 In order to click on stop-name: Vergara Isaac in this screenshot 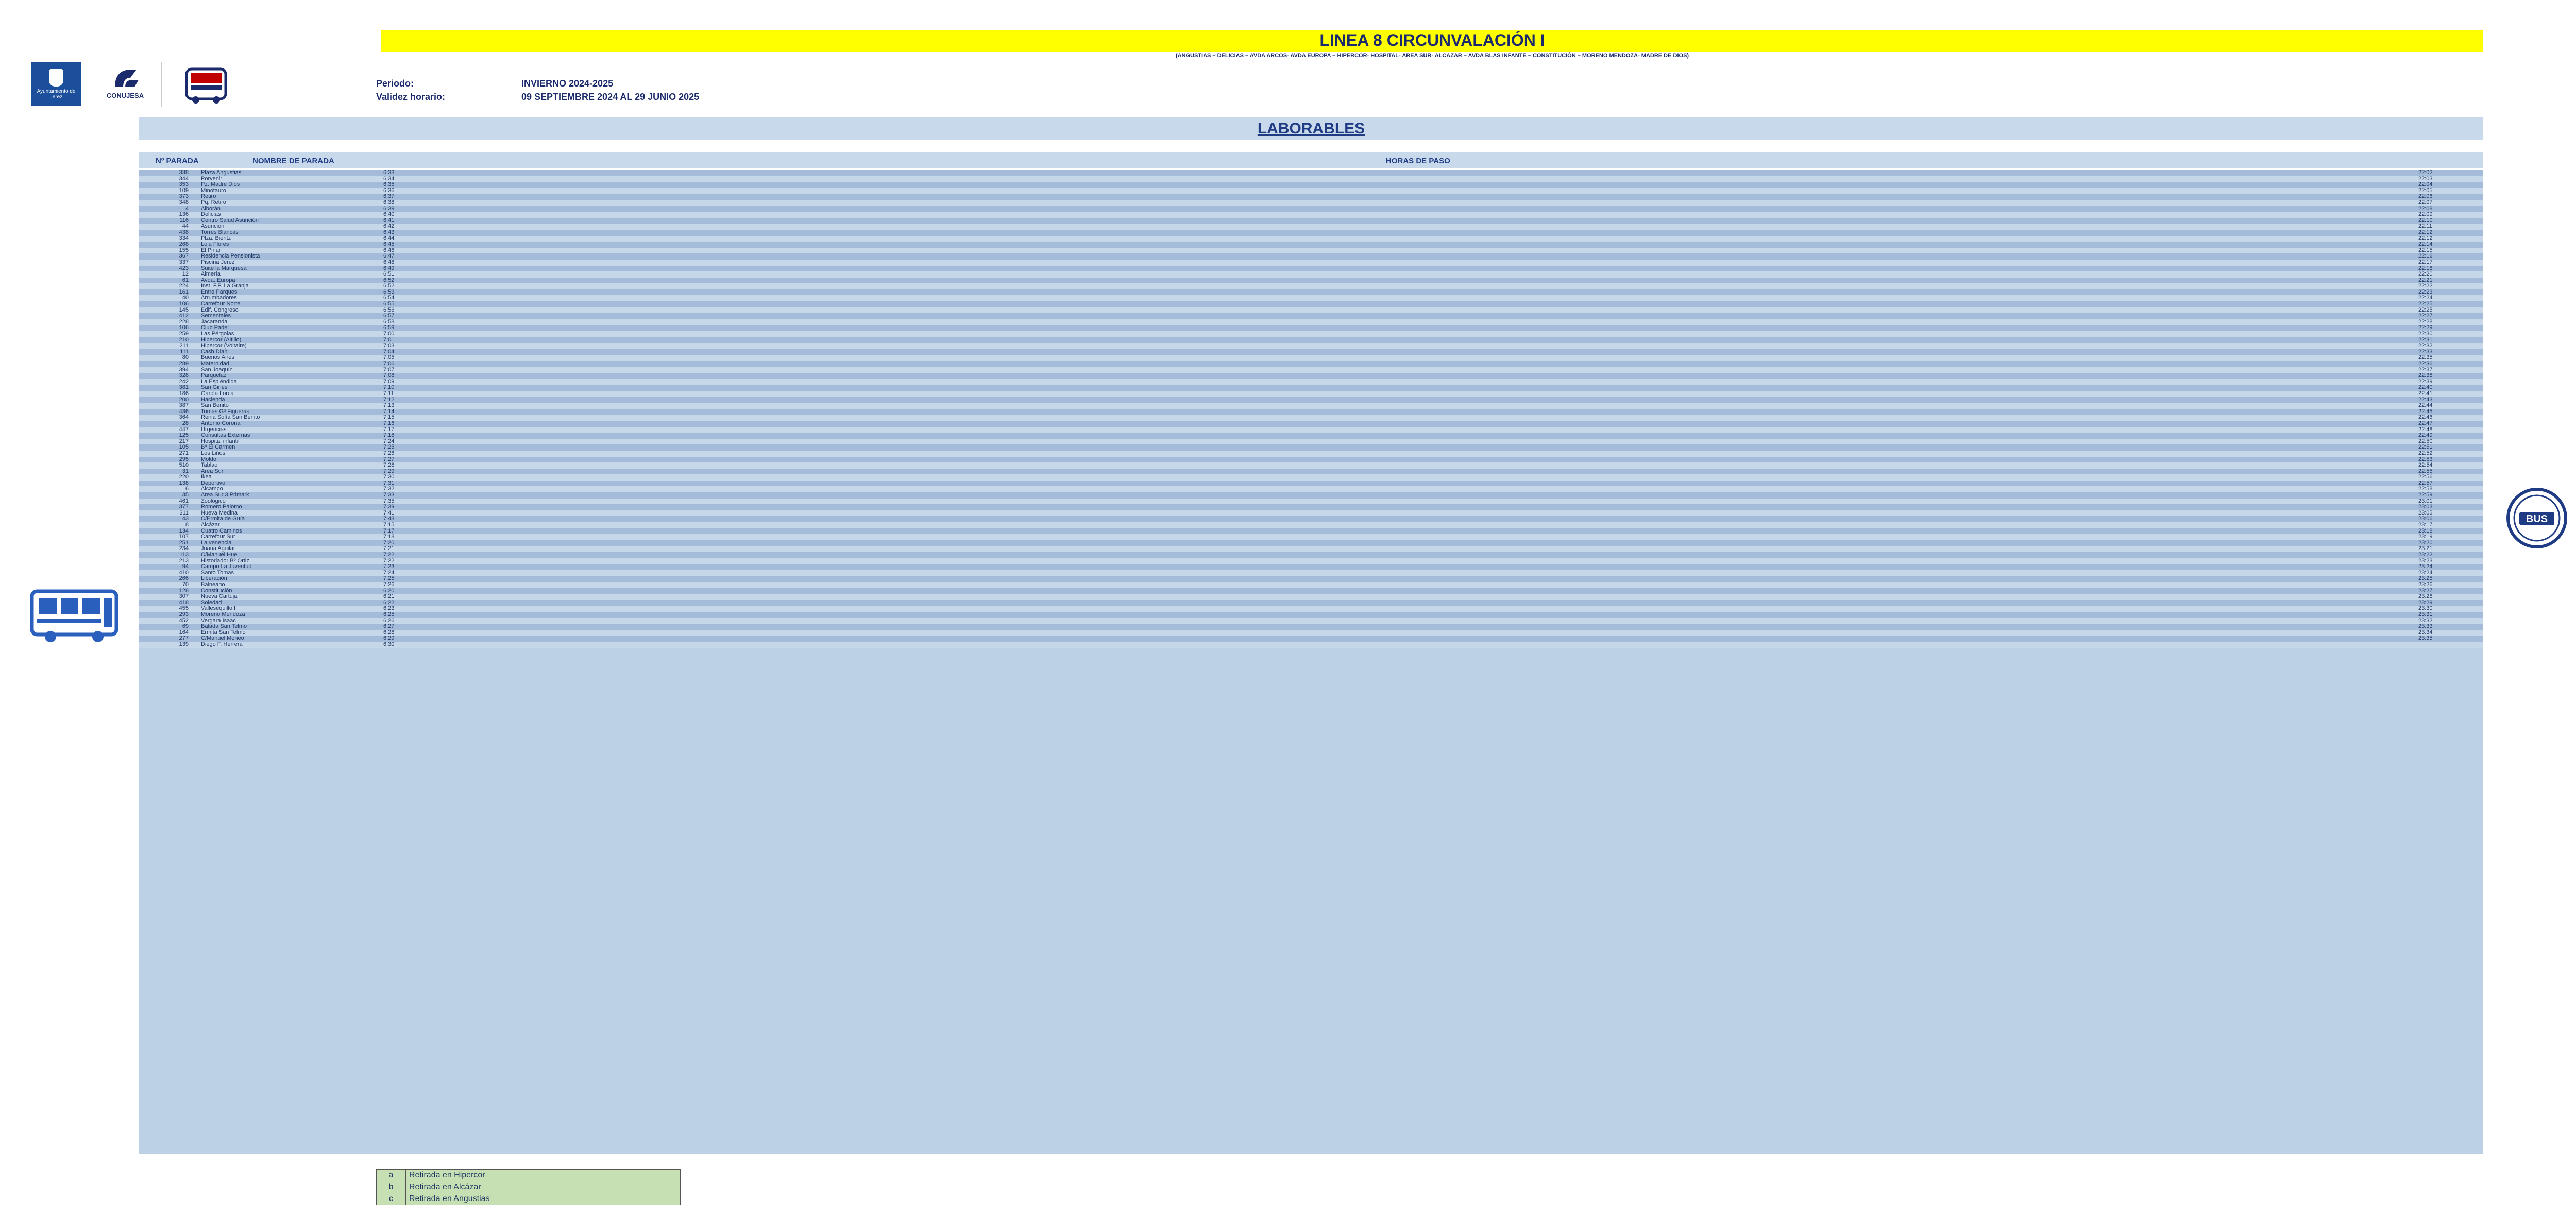, I will do `click(288, 621)`.